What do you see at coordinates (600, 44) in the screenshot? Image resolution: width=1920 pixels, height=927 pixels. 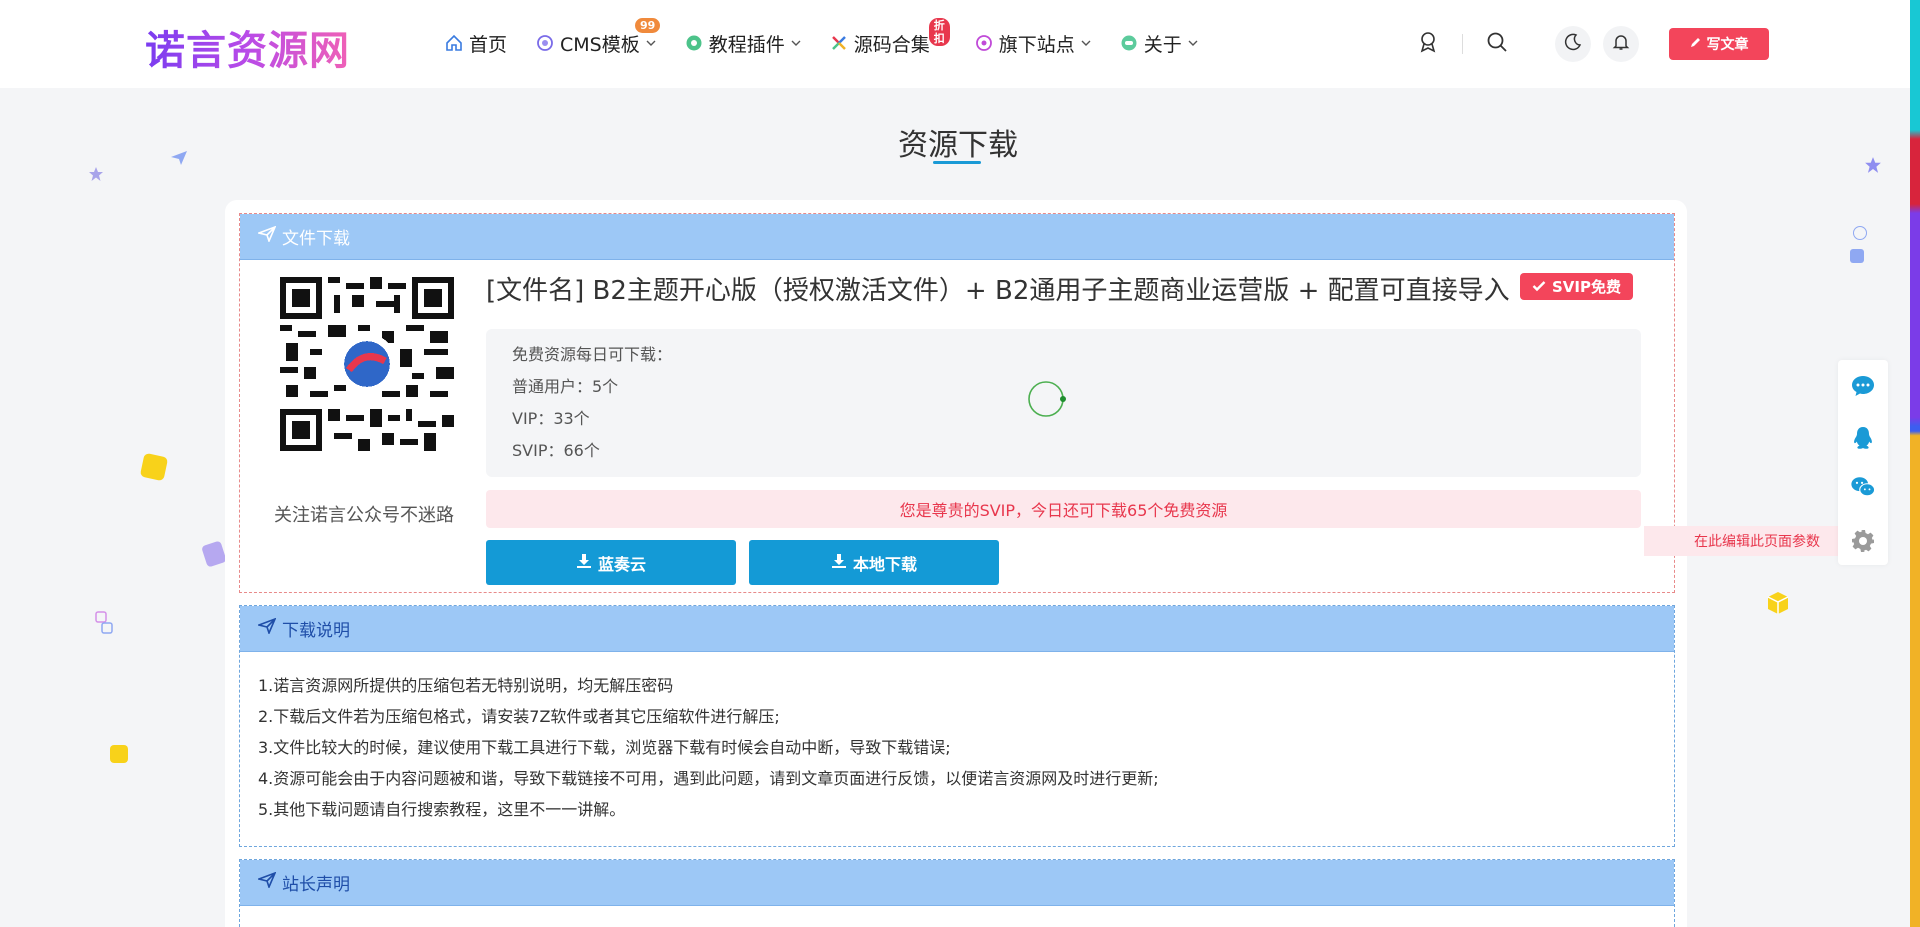 I see `nav-label: CMS模板` at bounding box center [600, 44].